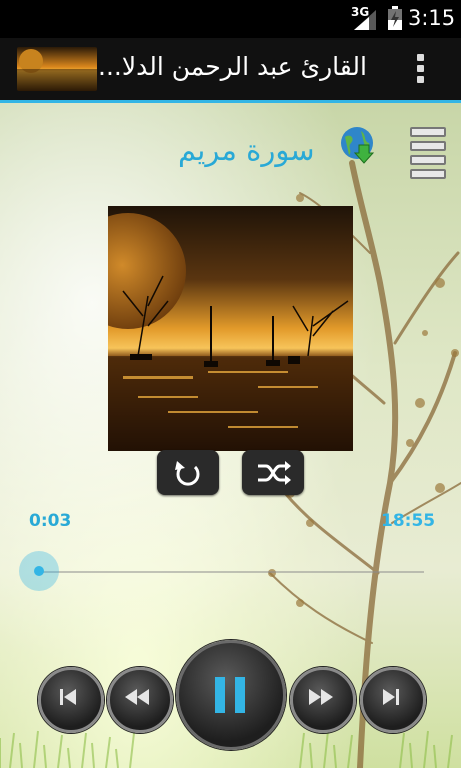  I want to click on status-bar: 3G 3:15, so click(230, 19).